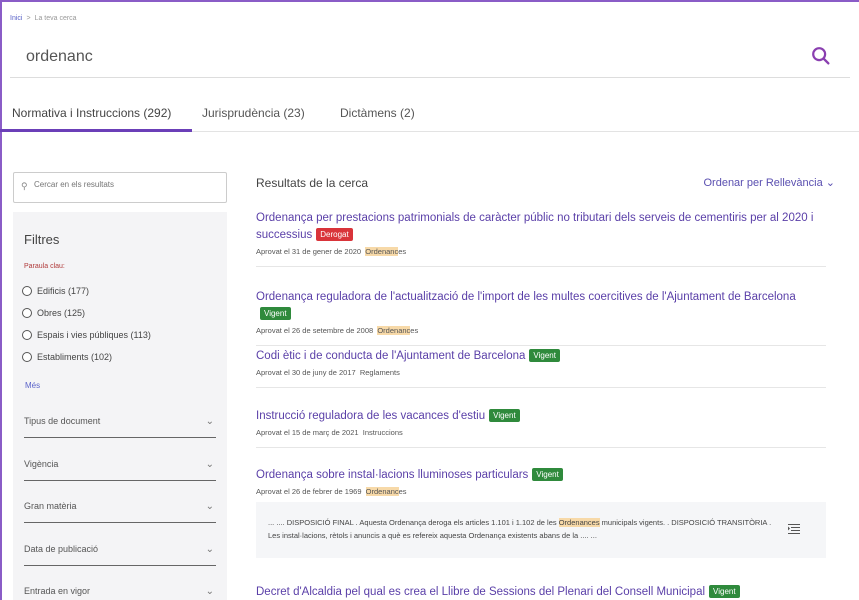  I want to click on result-date: Aprovat el 30 de juny de 2017, so click(306, 372).